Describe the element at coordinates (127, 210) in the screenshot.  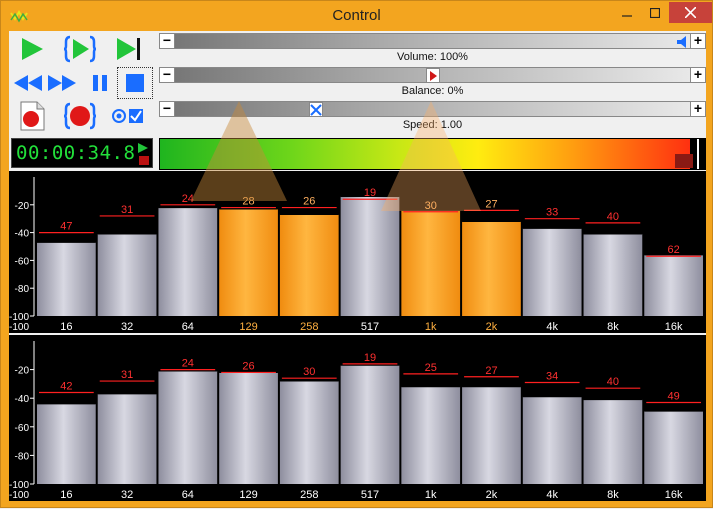
I see `peak-label: 31` at that location.